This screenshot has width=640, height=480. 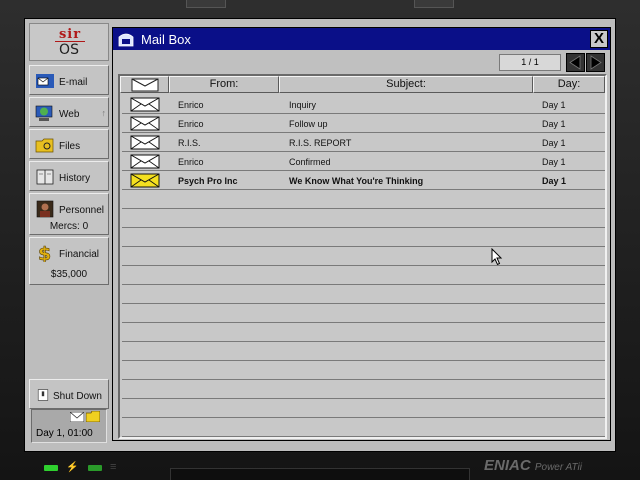 I want to click on sidebar-email-button: E-mail, so click(x=69, y=80).